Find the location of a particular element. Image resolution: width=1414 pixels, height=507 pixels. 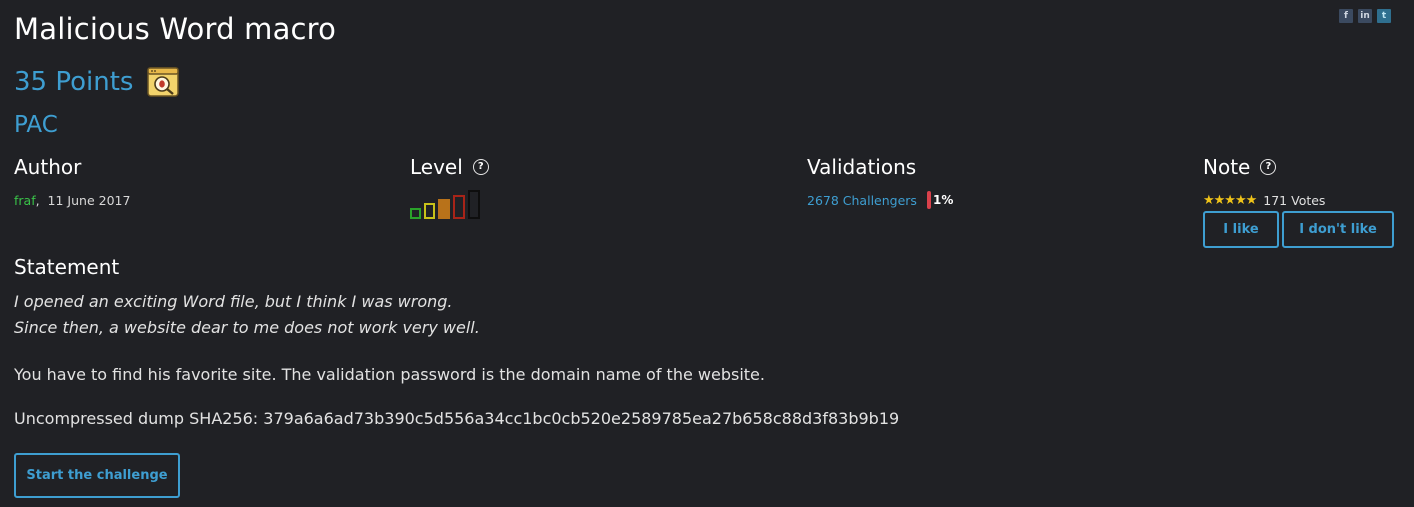

challenge-category-link: PAC is located at coordinates (36, 125).